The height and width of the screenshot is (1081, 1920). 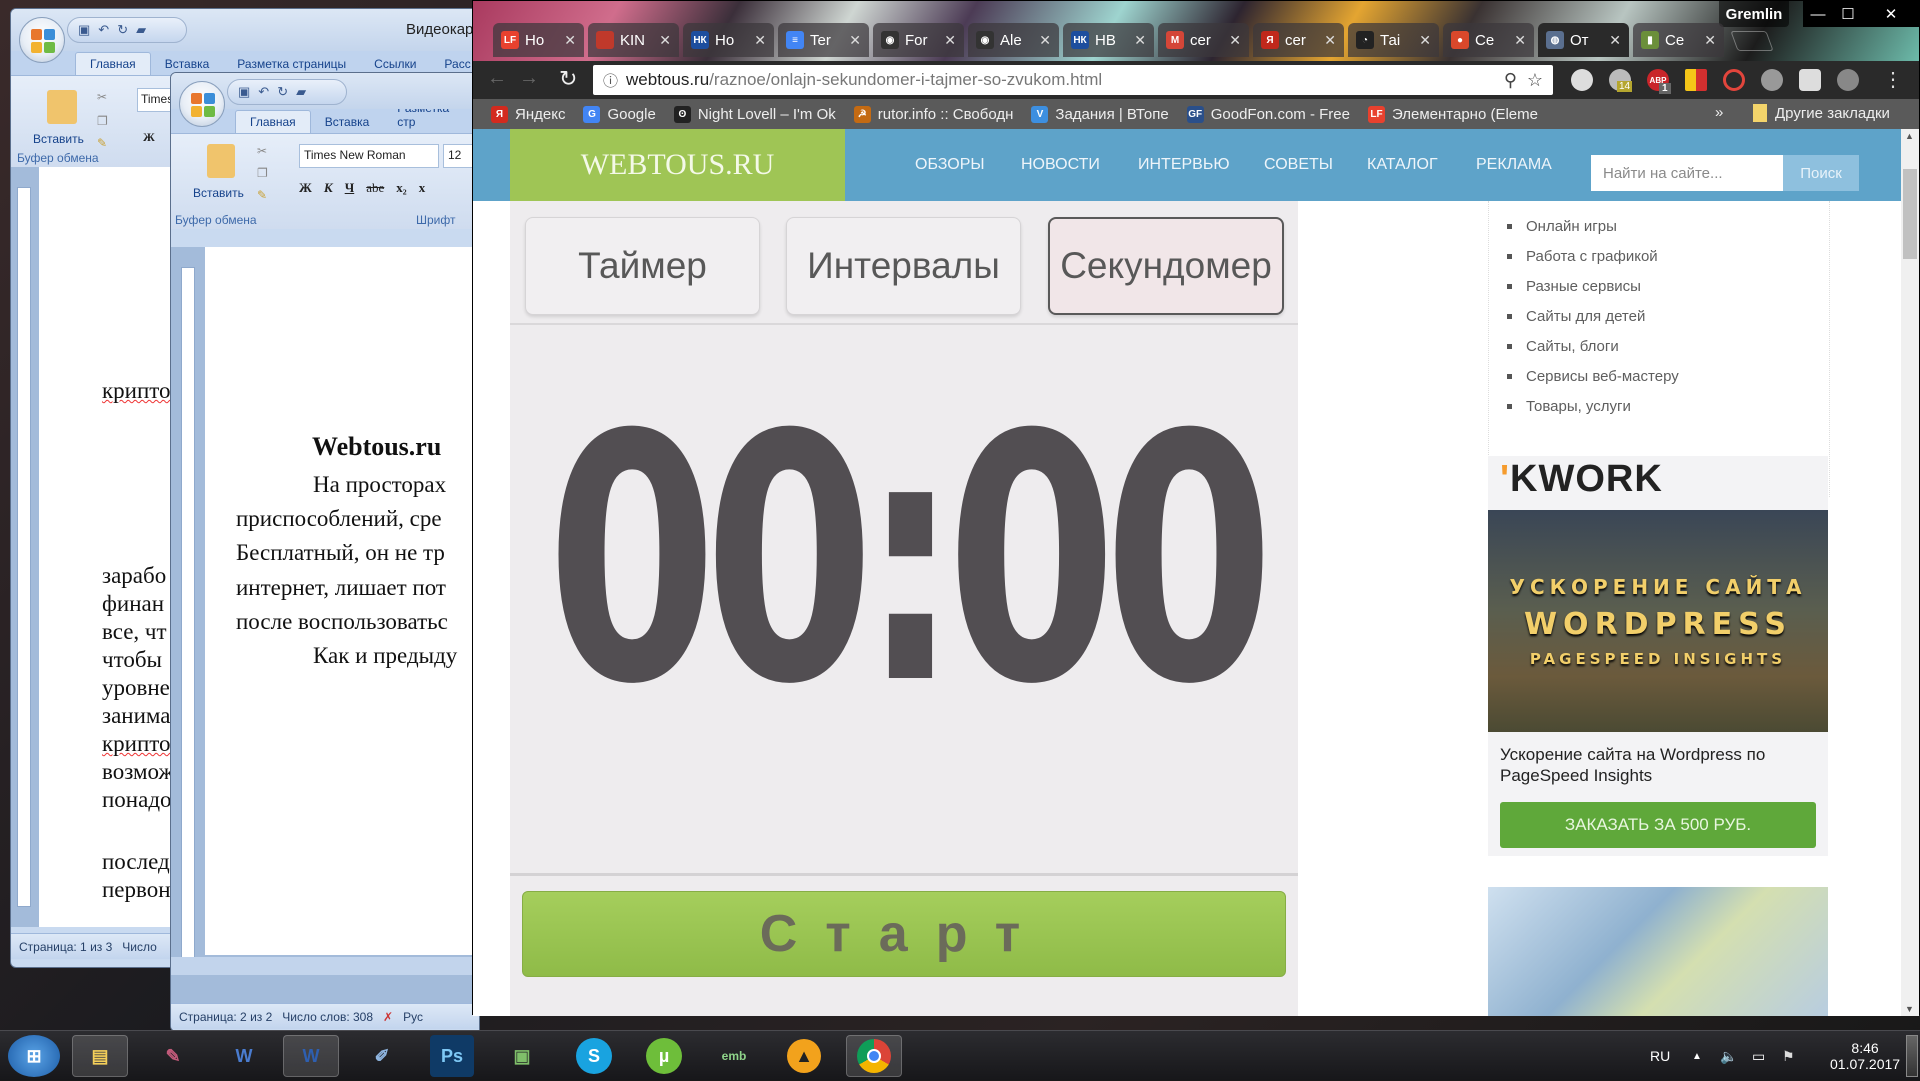 What do you see at coordinates (1719, 112) in the screenshot?
I see `bookmarks-overflow-button: »` at bounding box center [1719, 112].